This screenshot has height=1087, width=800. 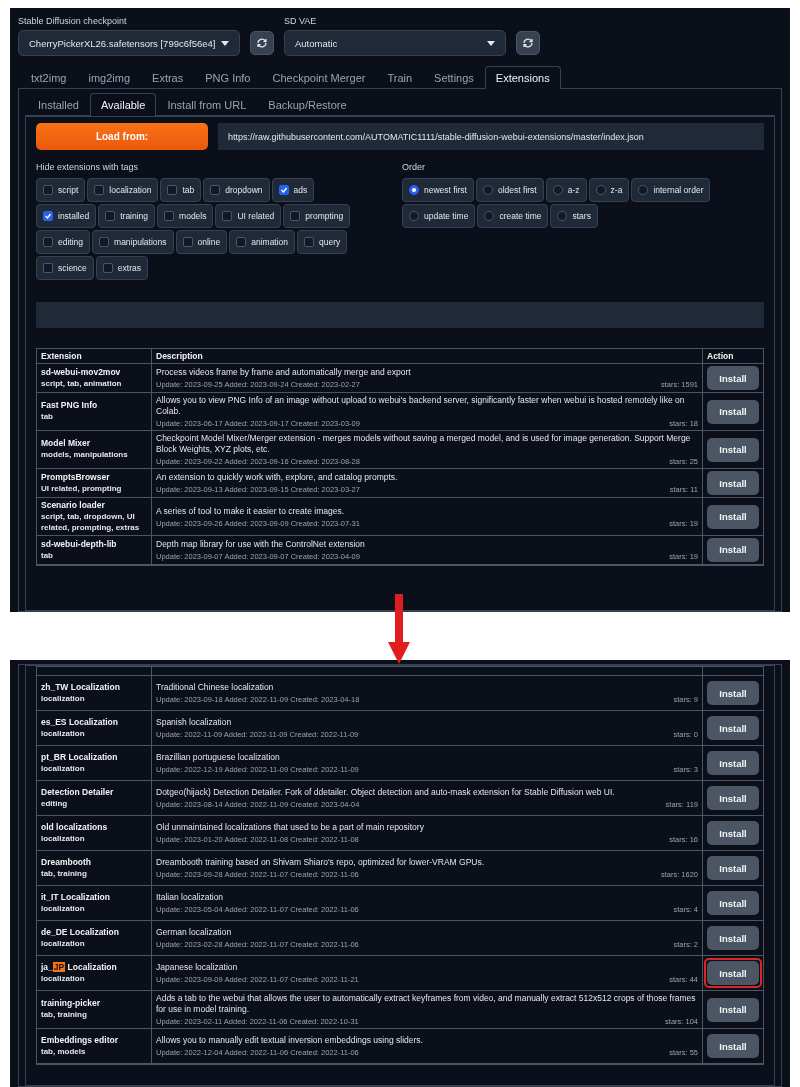 I want to click on column-header: Description, so click(x=180, y=356).